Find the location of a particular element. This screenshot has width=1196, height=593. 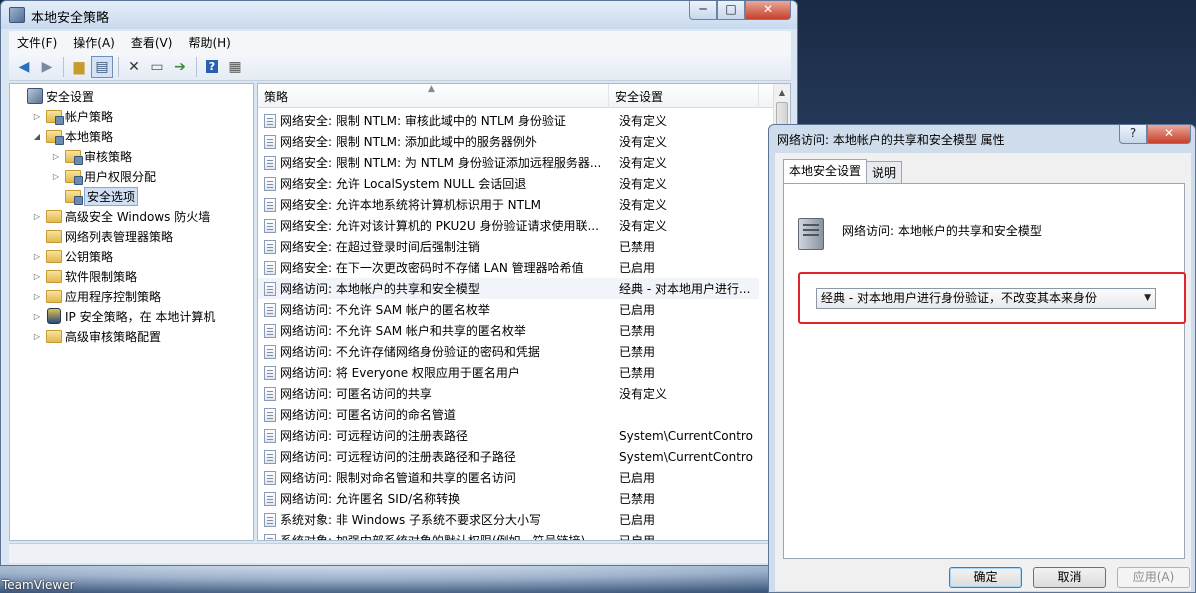

up-folder-icon: ▆ is located at coordinates (79, 67).